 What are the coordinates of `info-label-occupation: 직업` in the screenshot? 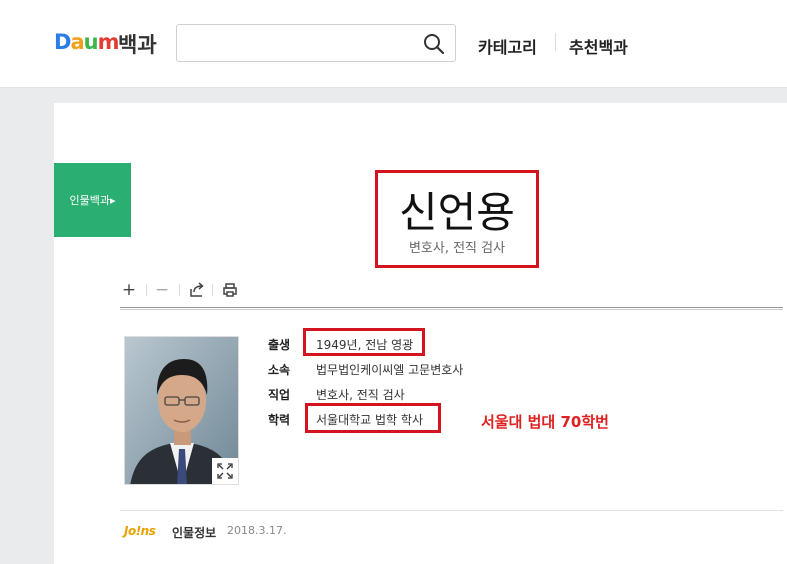 It's located at (279, 395).